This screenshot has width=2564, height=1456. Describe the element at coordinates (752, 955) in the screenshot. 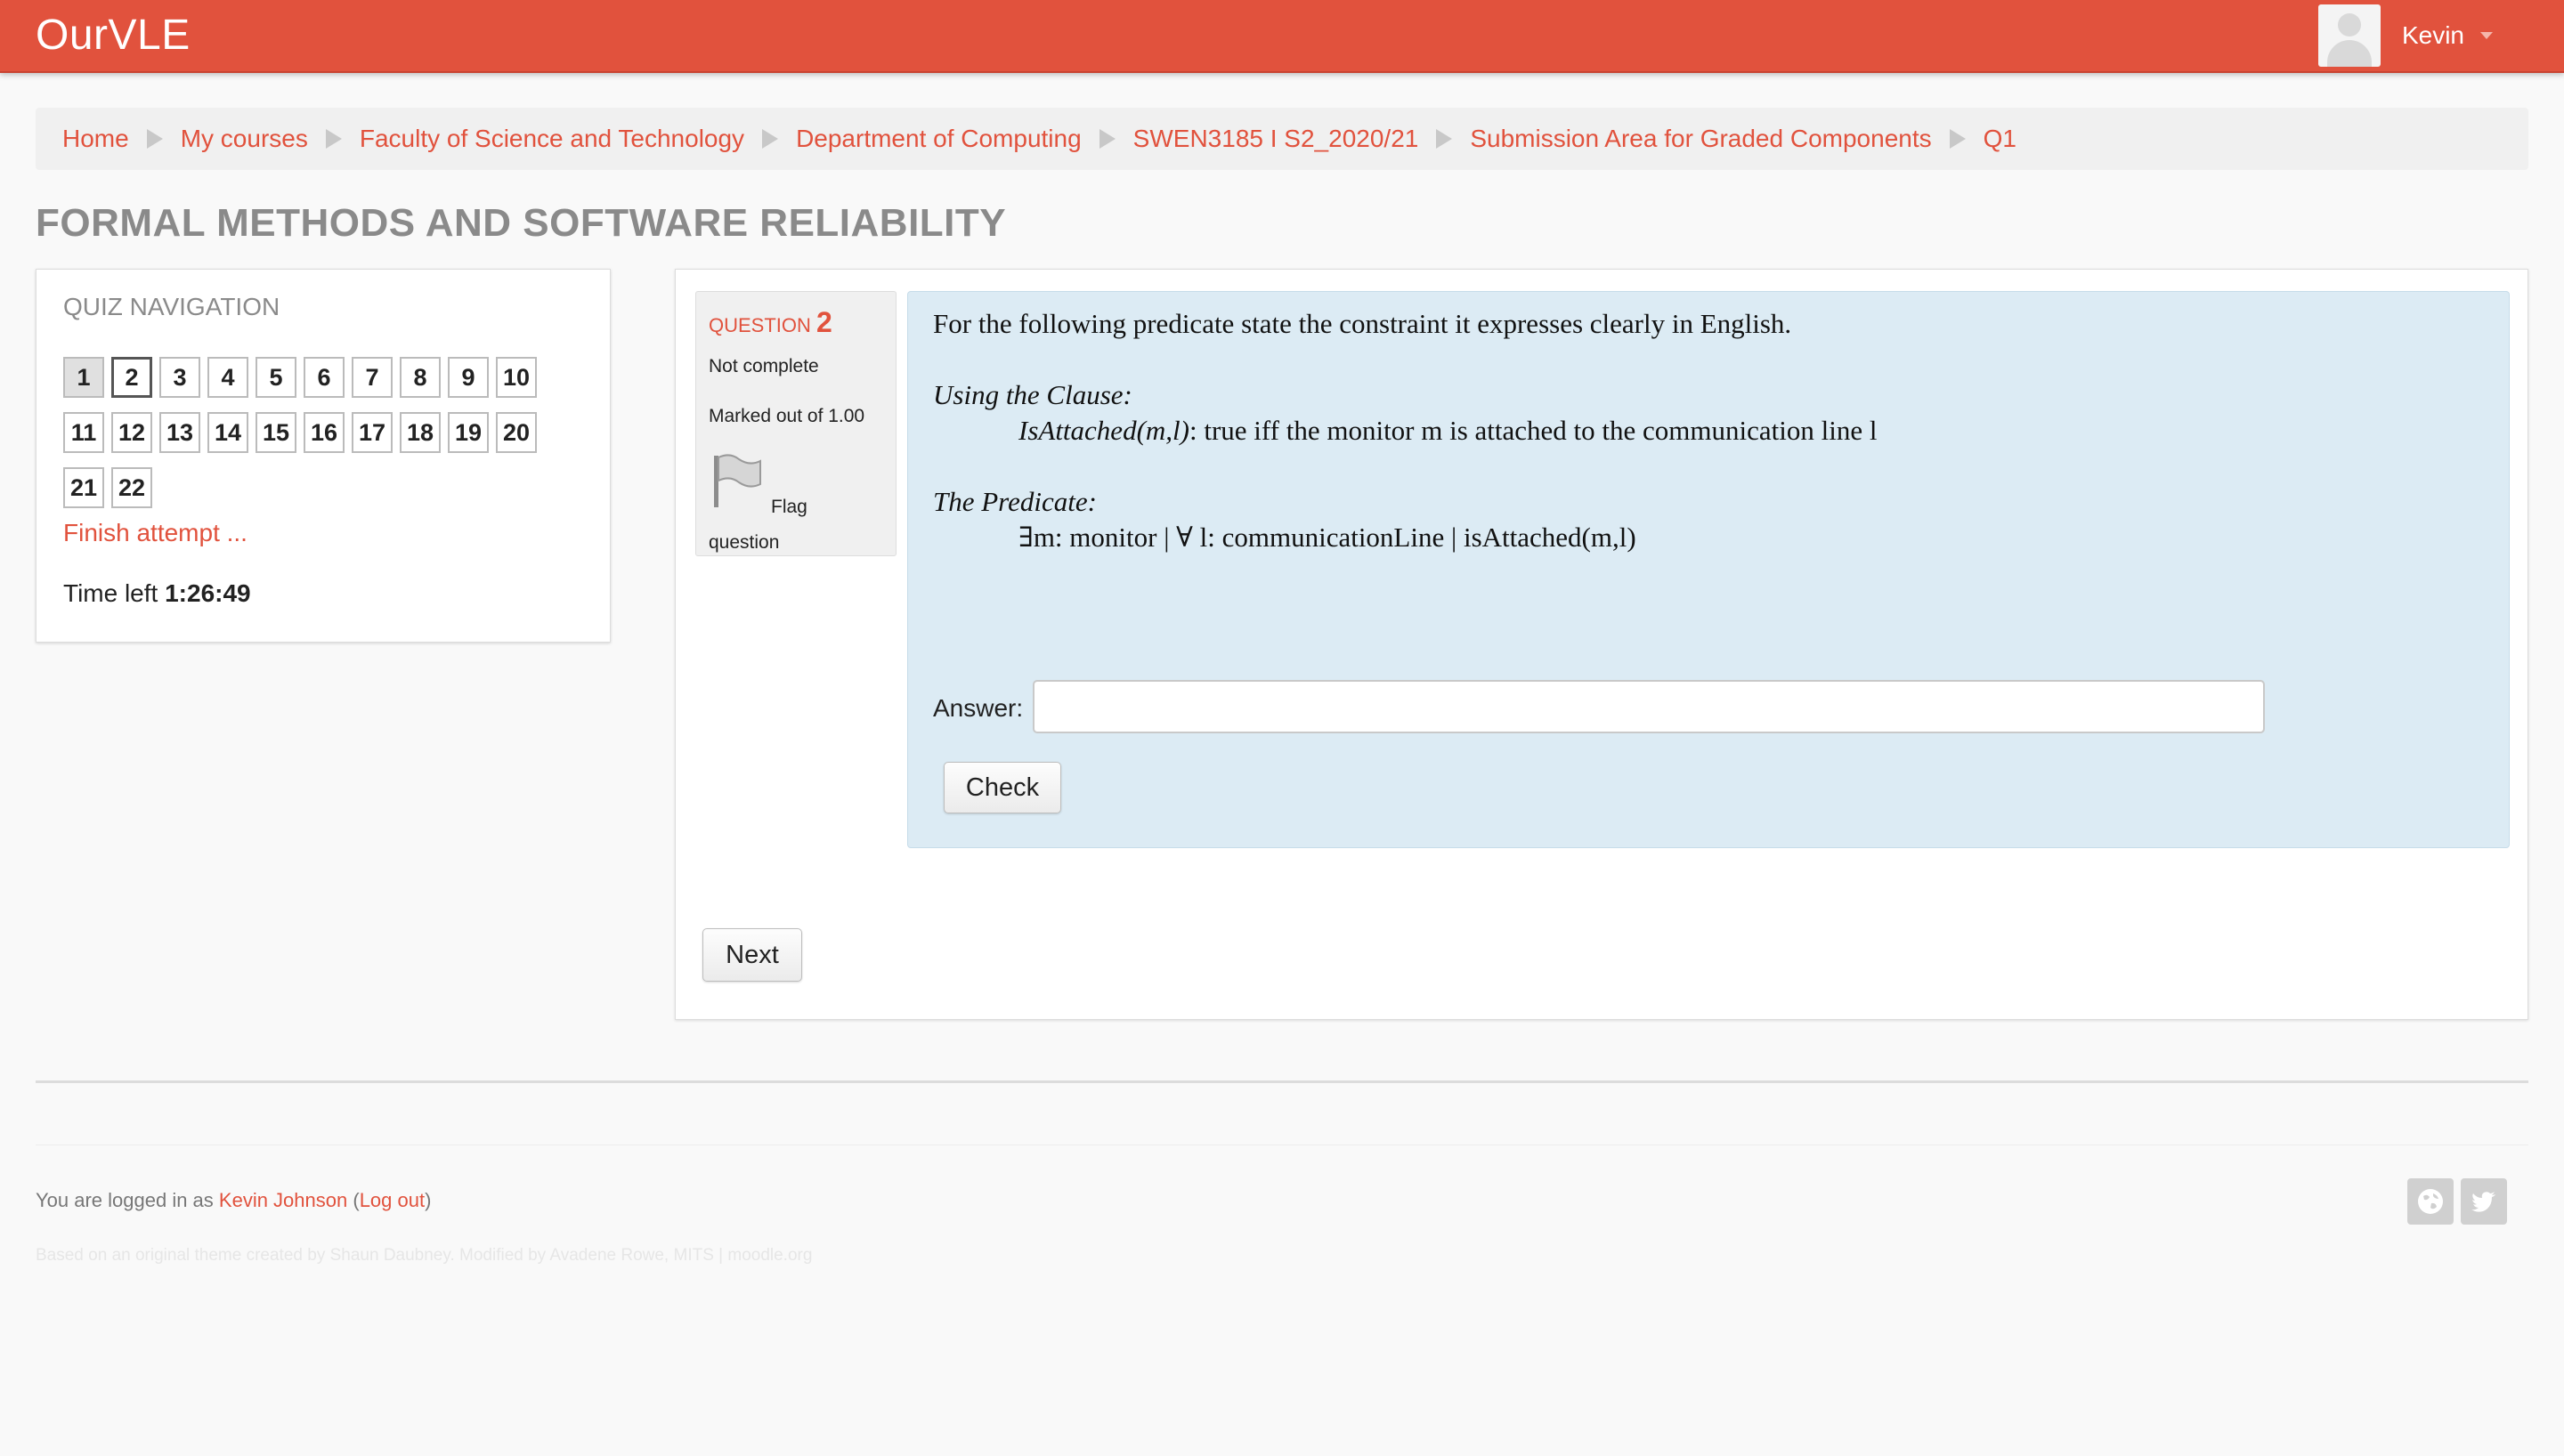

I see `next-button: Next` at that location.